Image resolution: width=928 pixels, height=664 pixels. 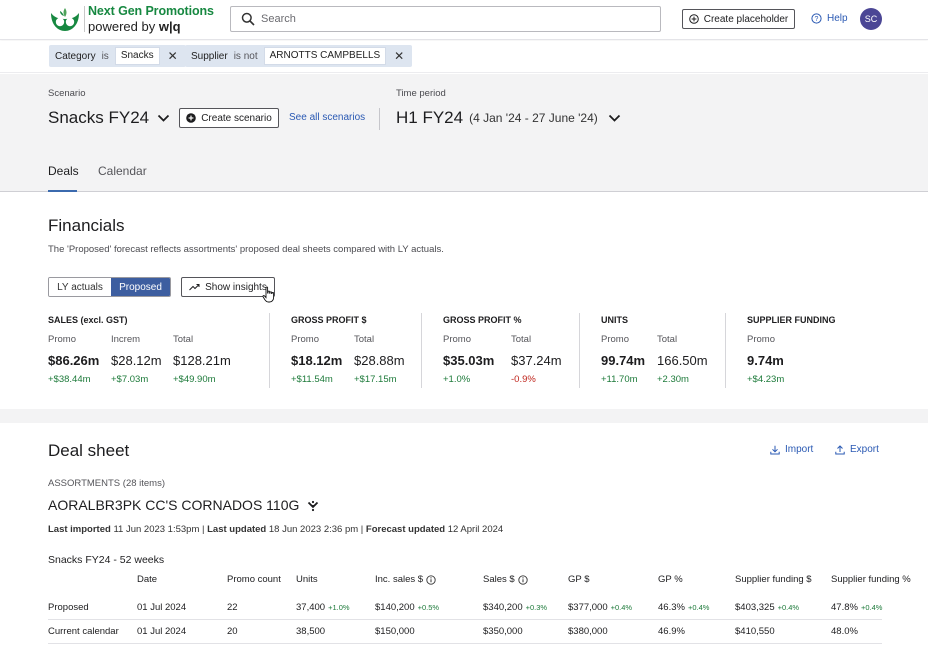 I want to click on metric-delta: +$11.54m, so click(x=312, y=379).